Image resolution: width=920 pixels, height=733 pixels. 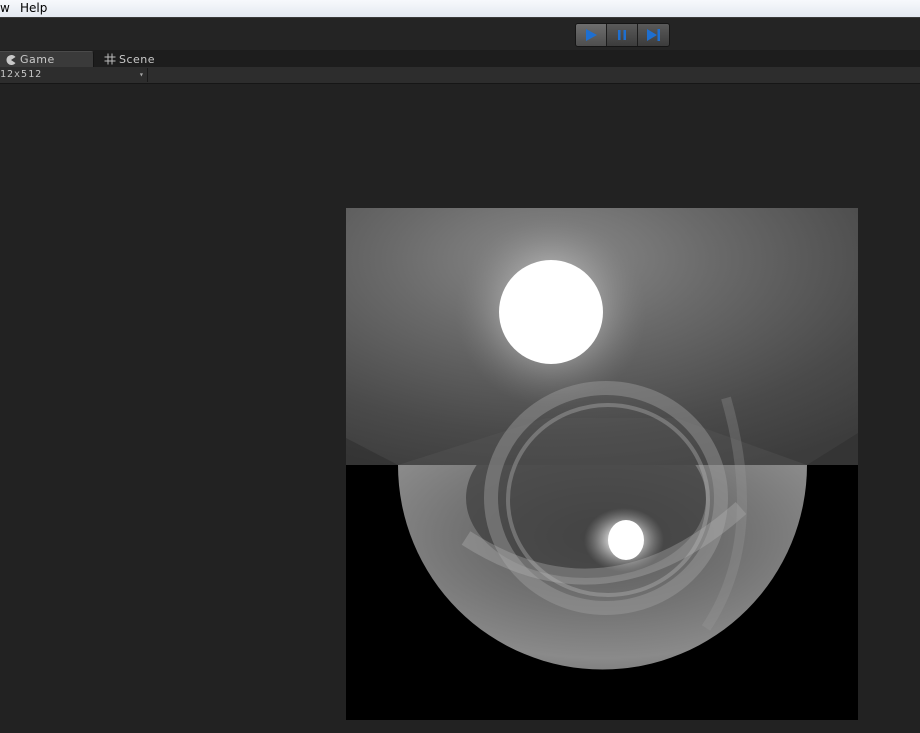 I want to click on menu-window: w, so click(x=5, y=8).